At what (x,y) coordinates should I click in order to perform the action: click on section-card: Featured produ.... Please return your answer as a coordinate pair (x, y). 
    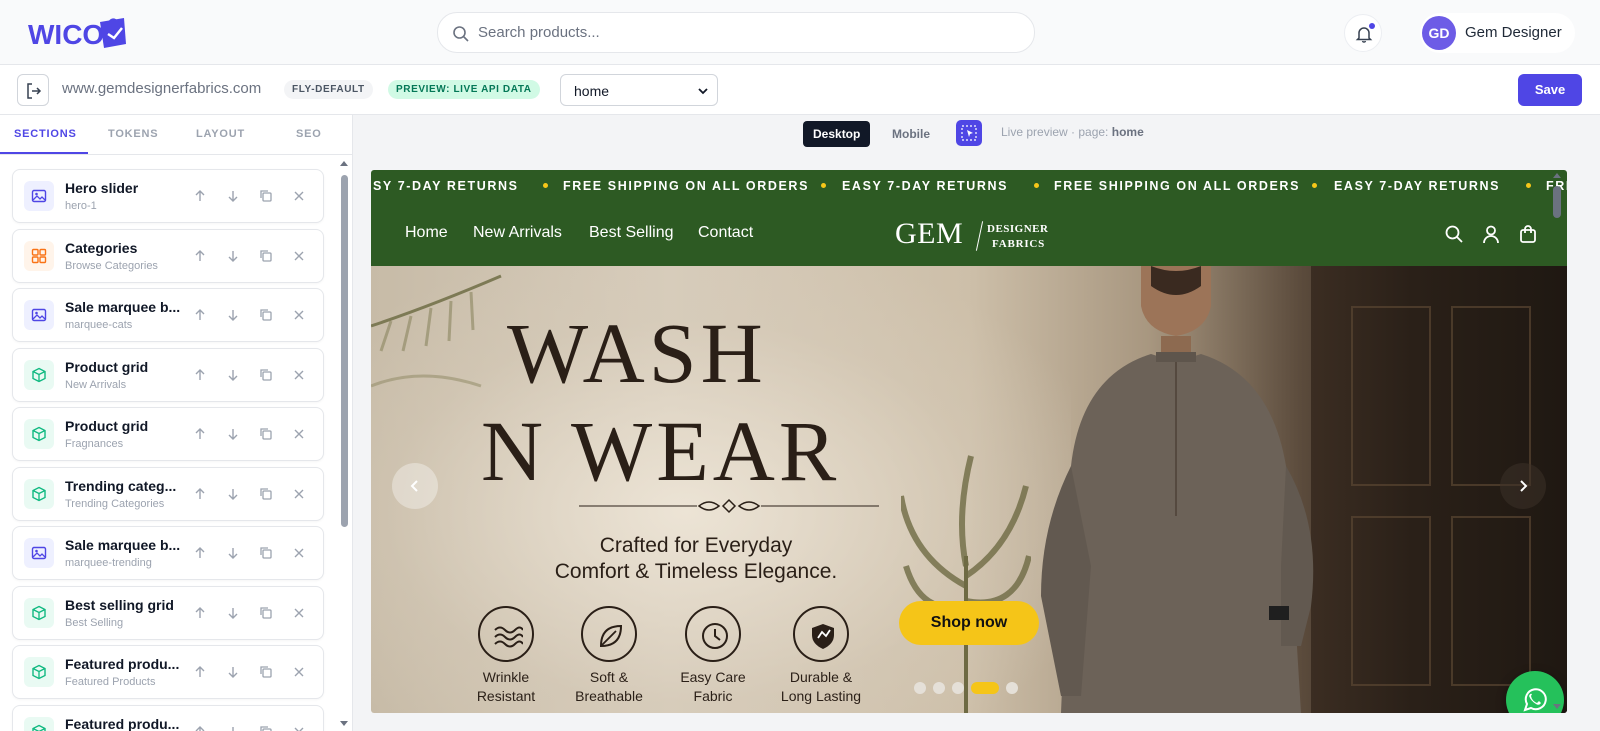
    Looking at the image, I should click on (168, 717).